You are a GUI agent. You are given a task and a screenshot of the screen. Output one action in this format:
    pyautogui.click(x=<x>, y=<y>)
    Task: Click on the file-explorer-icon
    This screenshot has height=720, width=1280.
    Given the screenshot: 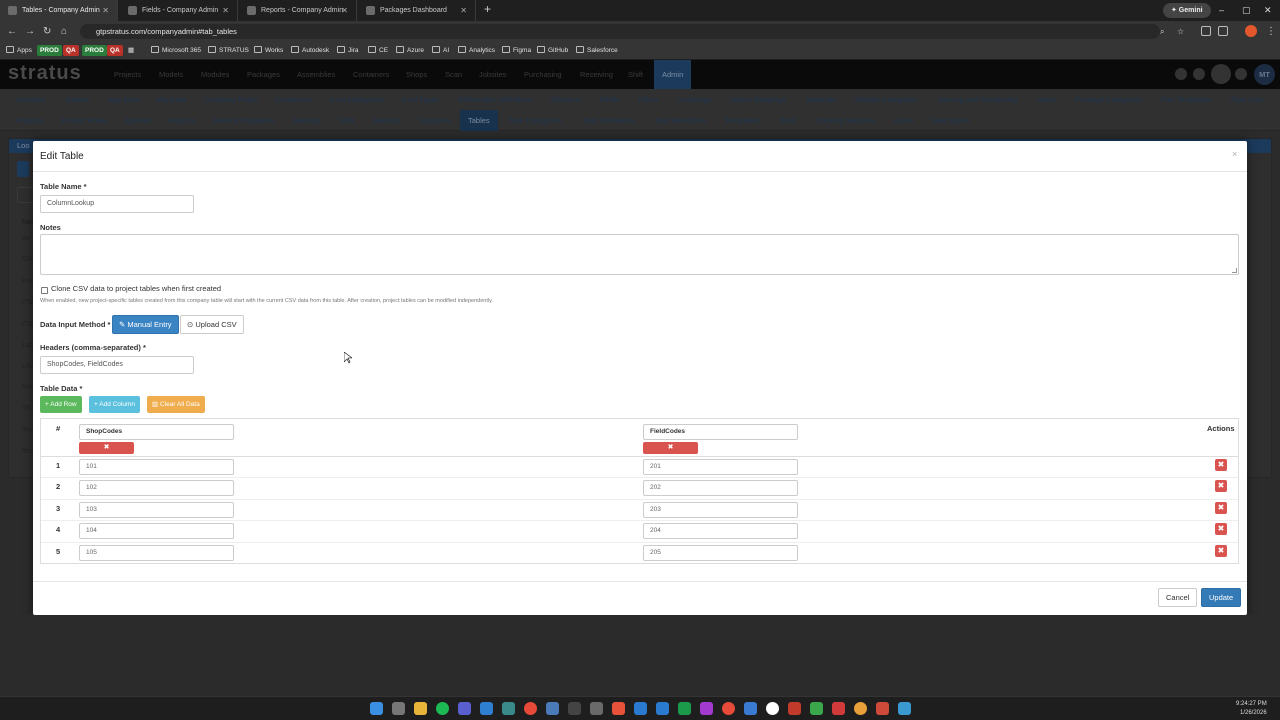 What is the action you would take?
    pyautogui.click(x=420, y=708)
    